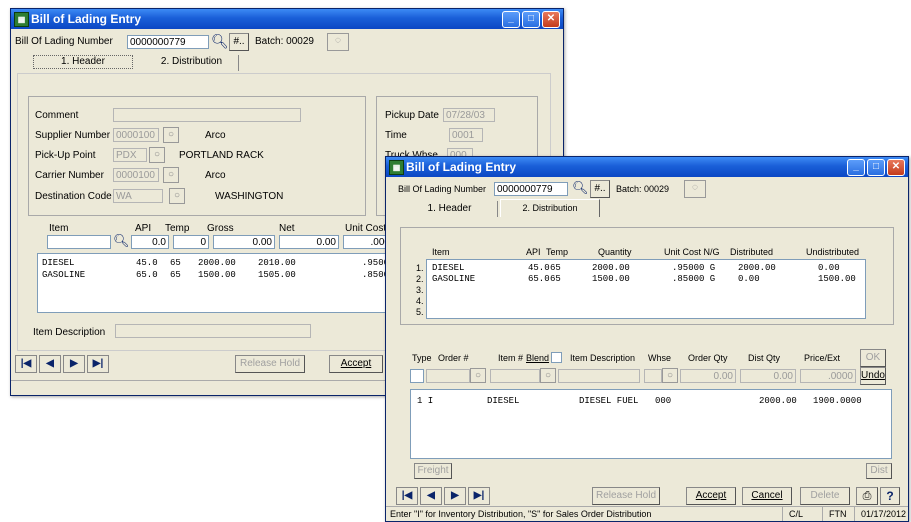 The width and height of the screenshot is (911, 522). I want to click on temp-entry-input: 0, so click(191, 242).